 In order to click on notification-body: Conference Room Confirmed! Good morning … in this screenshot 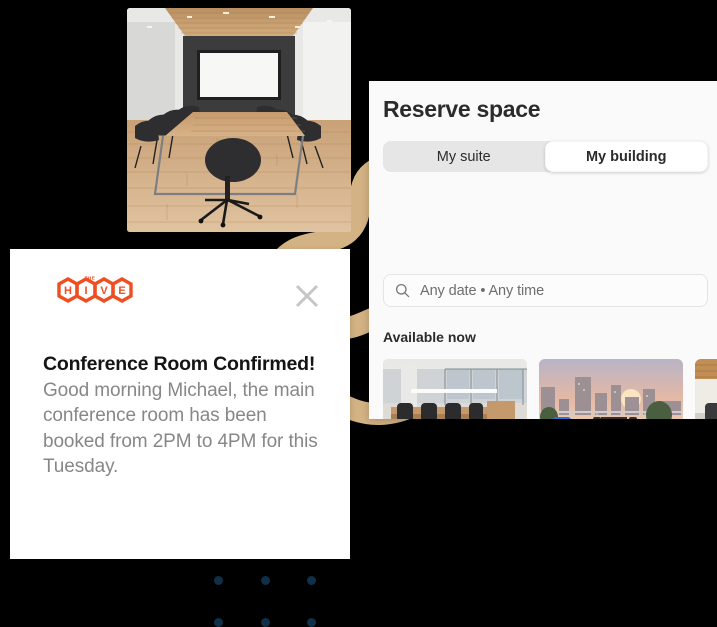, I will do `click(185, 416)`.